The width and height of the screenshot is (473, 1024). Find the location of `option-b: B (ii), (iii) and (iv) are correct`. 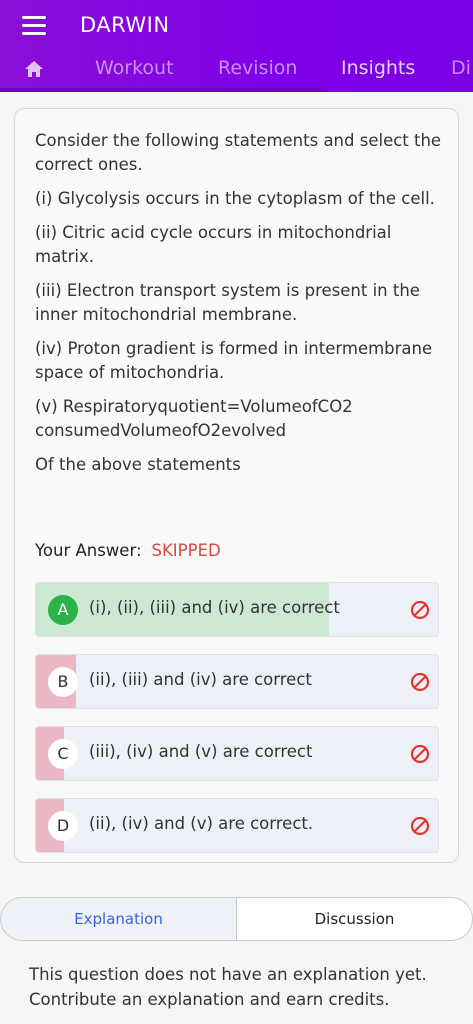

option-b: B (ii), (iii) and (iv) are correct is located at coordinates (237, 681).